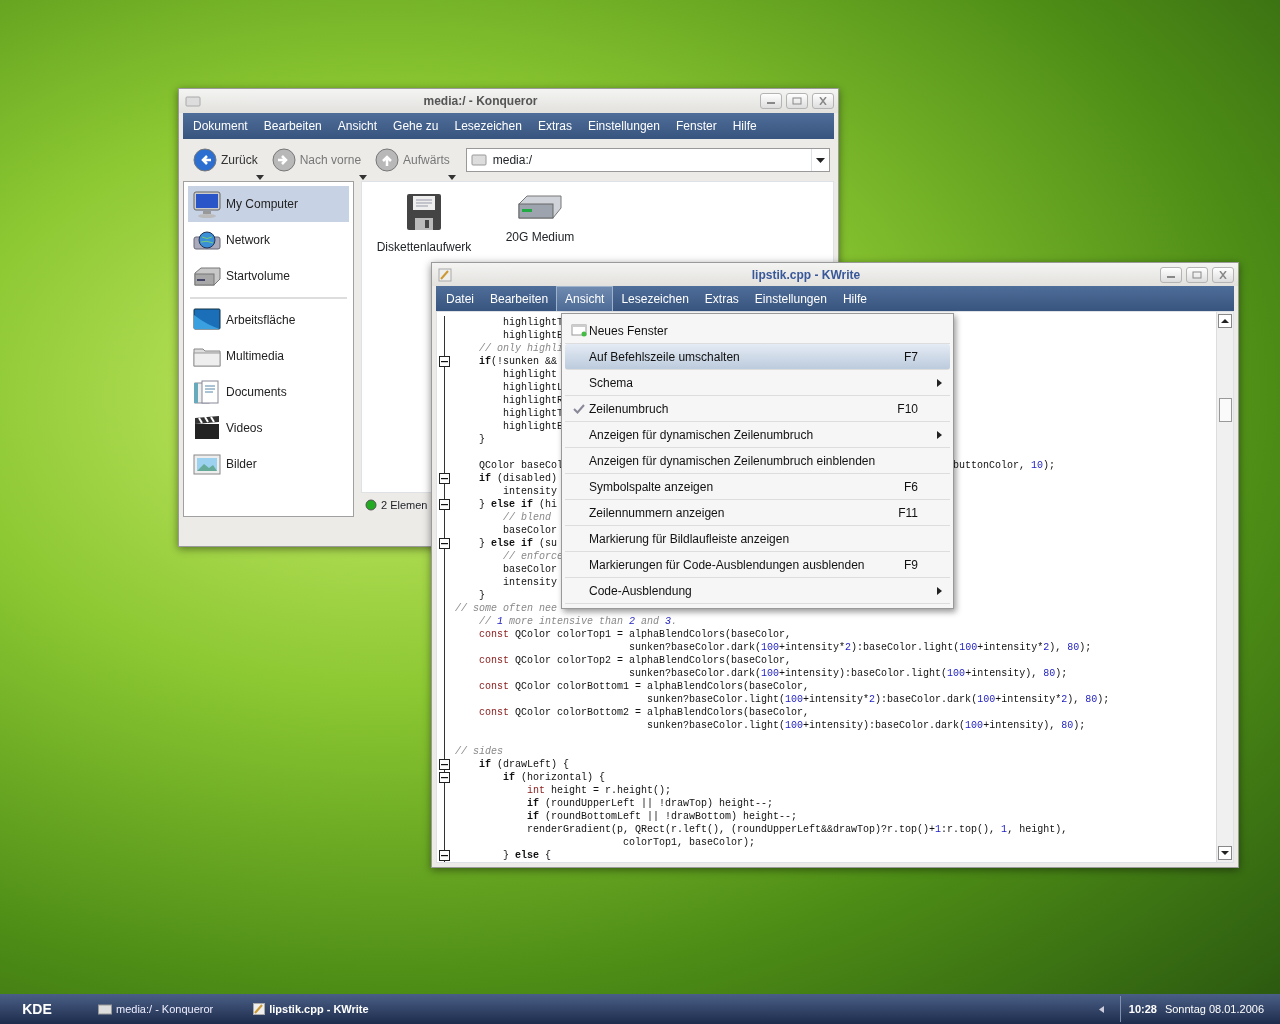 This screenshot has width=1280, height=1024. What do you see at coordinates (757, 487) in the screenshot?
I see `menu-item: Symbolspalte anzeigen F6` at bounding box center [757, 487].